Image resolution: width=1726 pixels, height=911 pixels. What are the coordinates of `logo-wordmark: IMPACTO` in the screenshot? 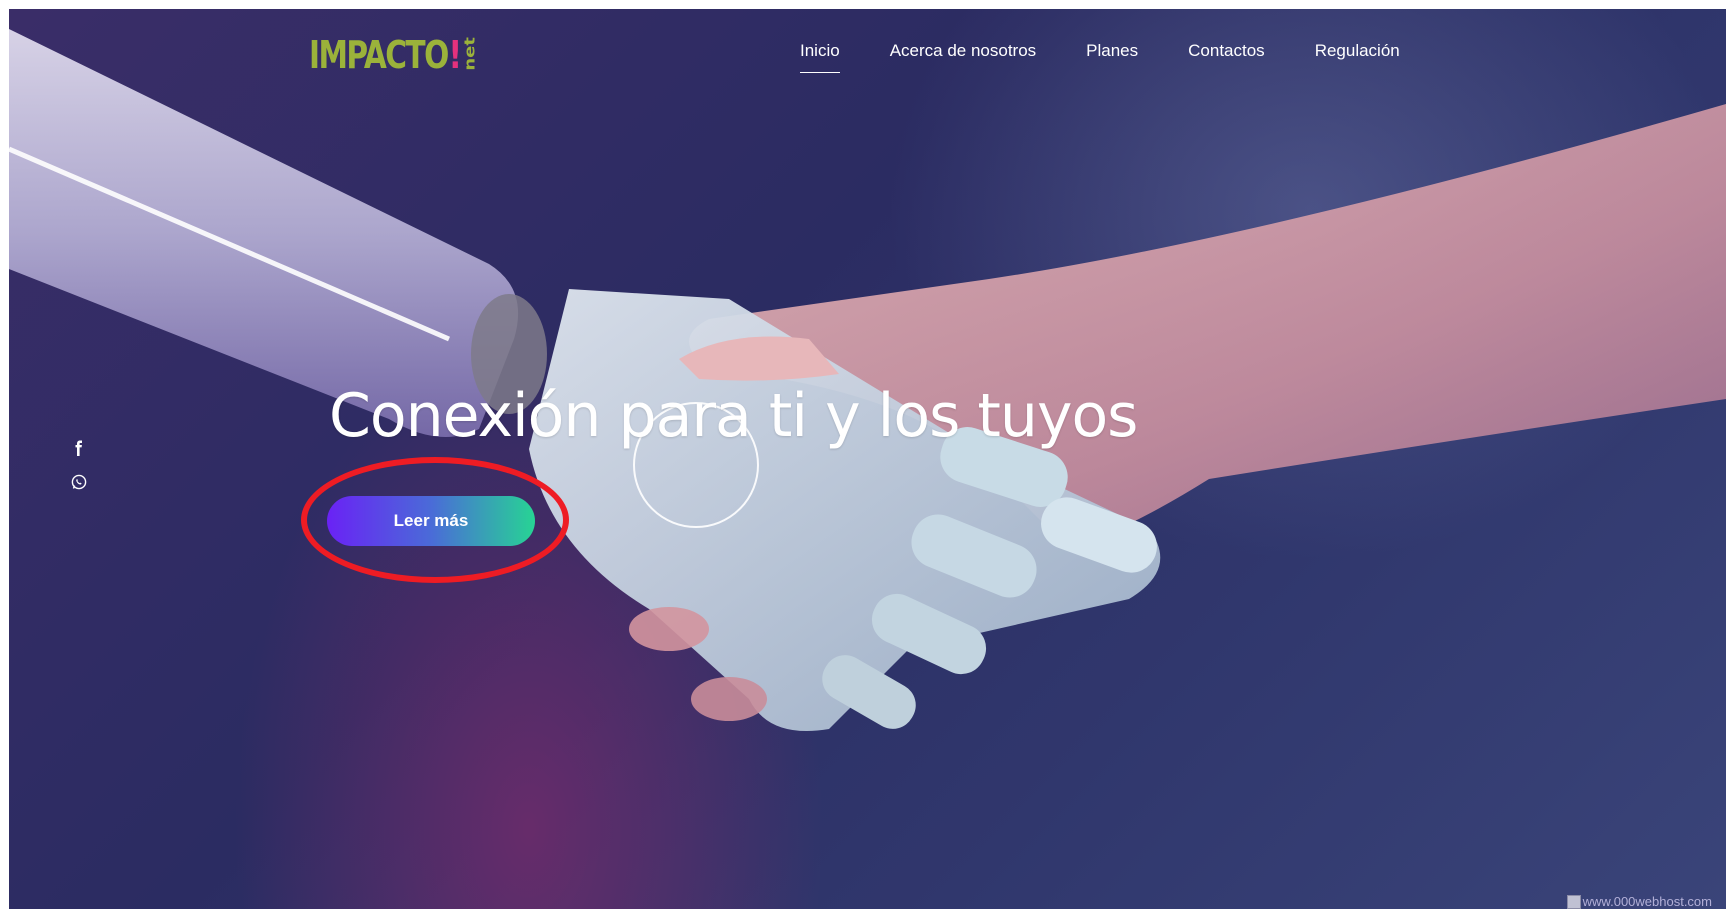 It's located at (379, 55).